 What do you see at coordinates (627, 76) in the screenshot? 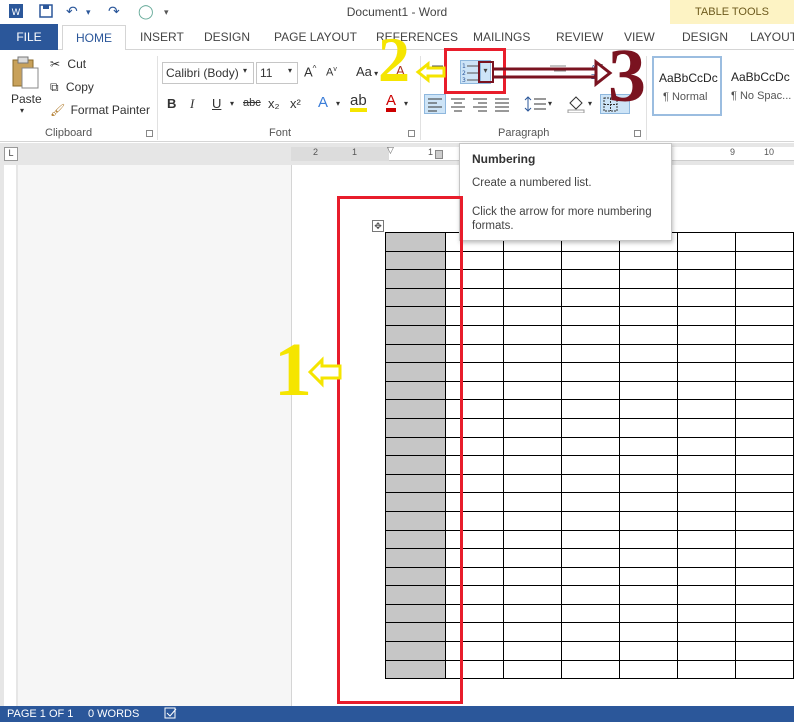
I see `annotation-number-3: 3` at bounding box center [627, 76].